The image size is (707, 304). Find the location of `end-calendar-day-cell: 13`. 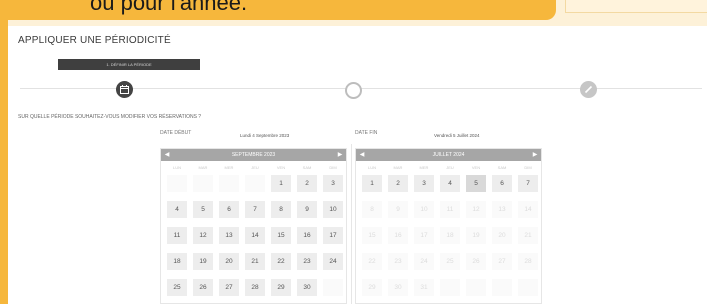

end-calendar-day-cell: 13 is located at coordinates (502, 209).